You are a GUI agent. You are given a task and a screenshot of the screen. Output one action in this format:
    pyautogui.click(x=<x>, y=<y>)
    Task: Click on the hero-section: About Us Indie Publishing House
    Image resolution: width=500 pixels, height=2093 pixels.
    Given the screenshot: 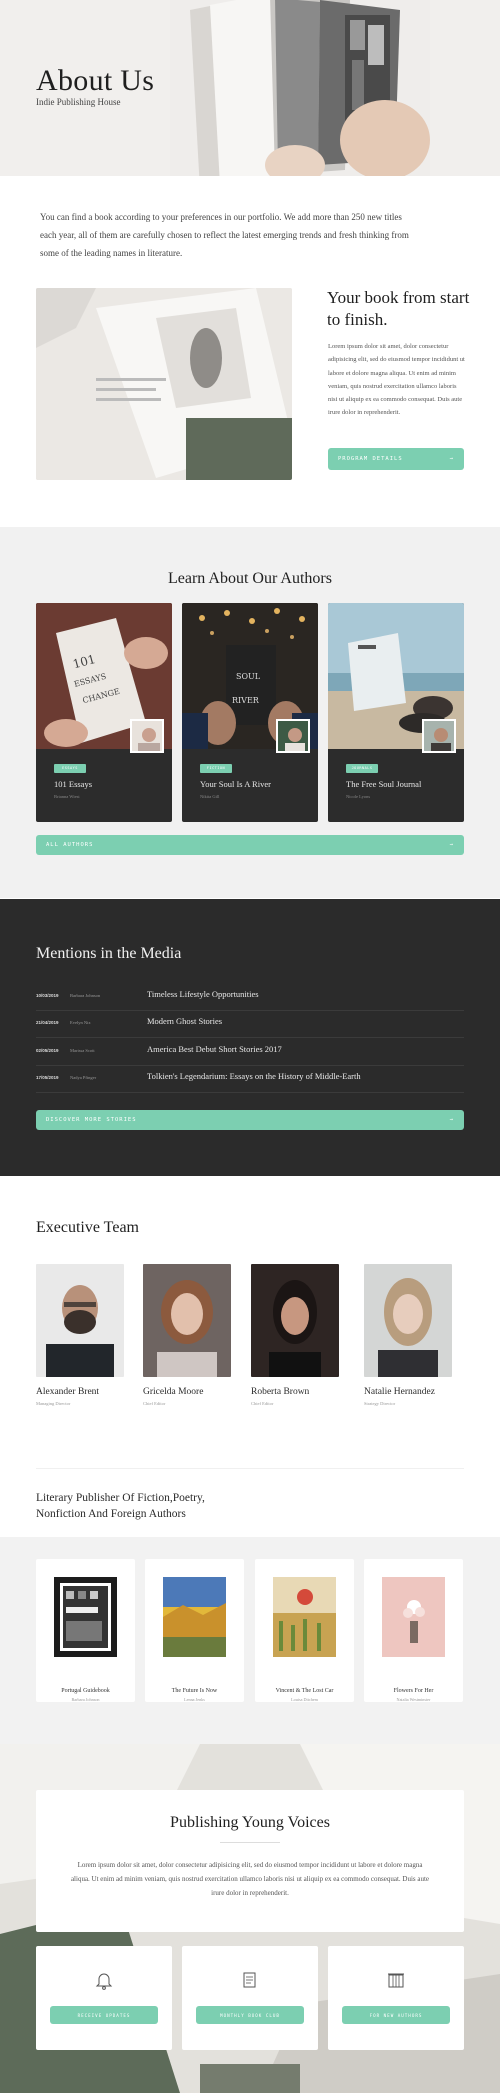 What is the action you would take?
    pyautogui.click(x=250, y=88)
    